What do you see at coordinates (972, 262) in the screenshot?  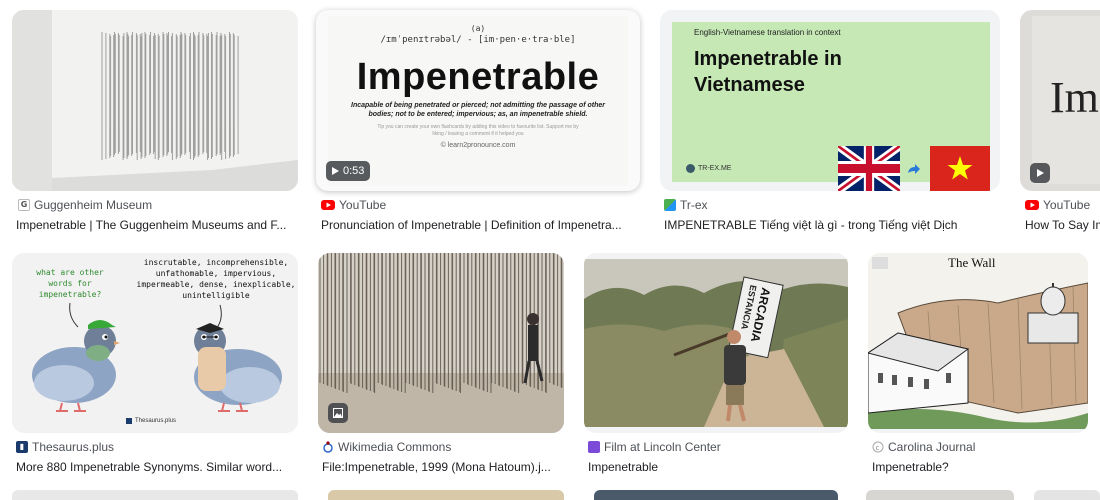 I see `cartoon-caption: The Wall` at bounding box center [972, 262].